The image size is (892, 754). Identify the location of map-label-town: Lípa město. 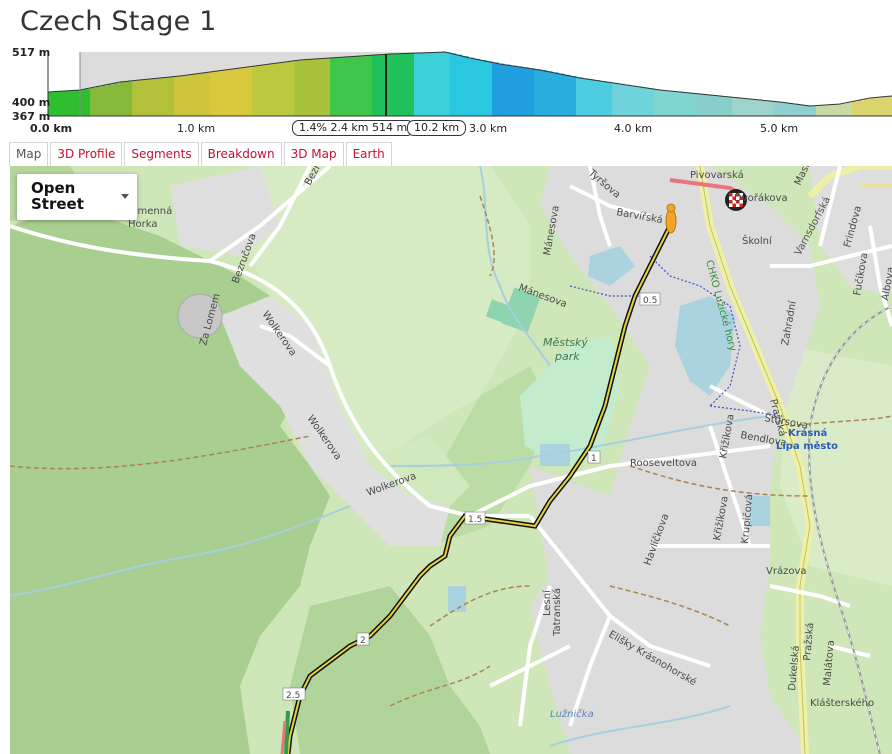
(807, 446).